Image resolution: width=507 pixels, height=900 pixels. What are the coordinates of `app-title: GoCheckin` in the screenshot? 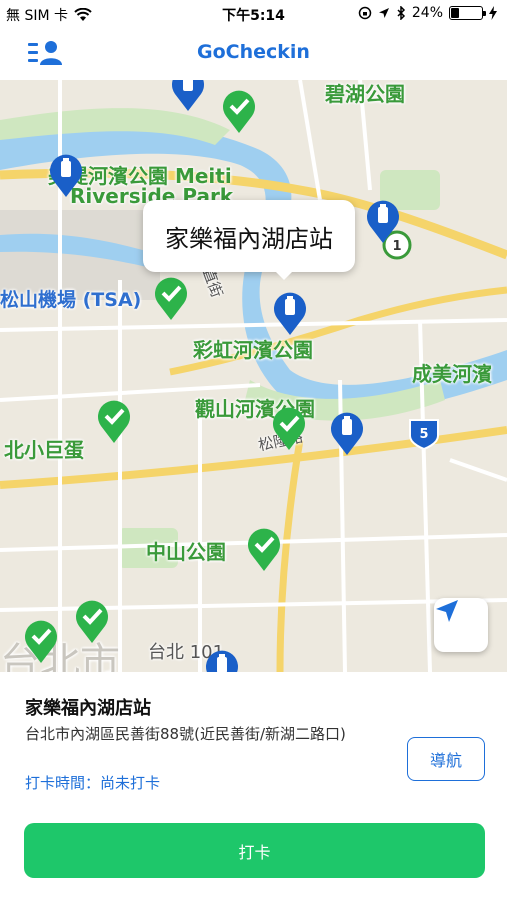 It's located at (253, 52).